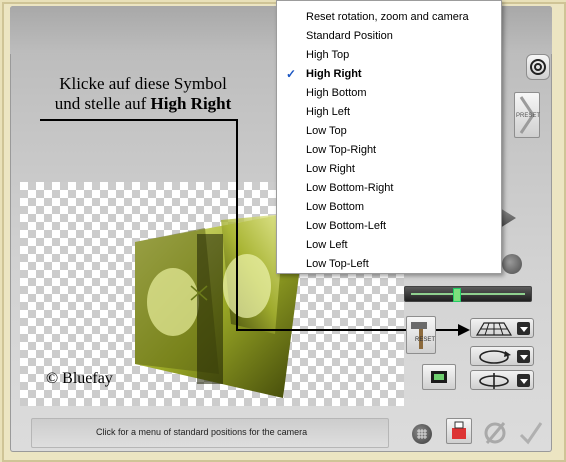  What do you see at coordinates (531, 433) in the screenshot?
I see `ok-checkmark-icon` at bounding box center [531, 433].